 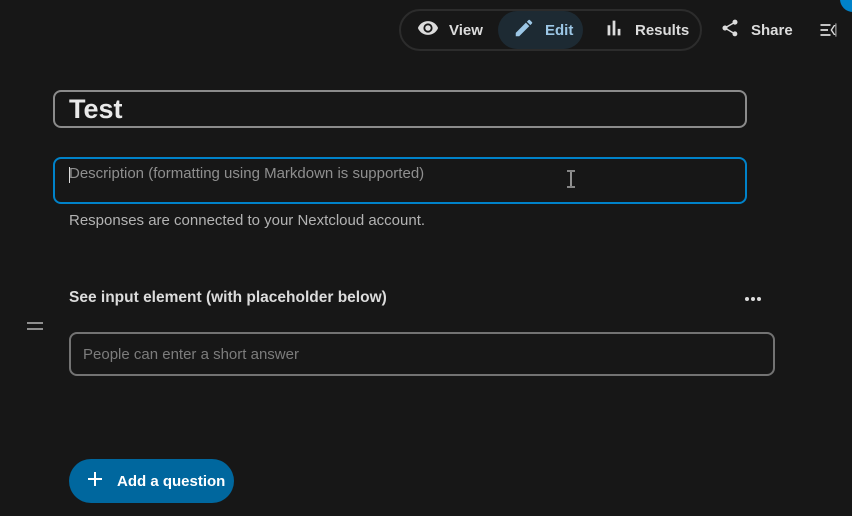 I want to click on view-mode-label: View, so click(x=466, y=30).